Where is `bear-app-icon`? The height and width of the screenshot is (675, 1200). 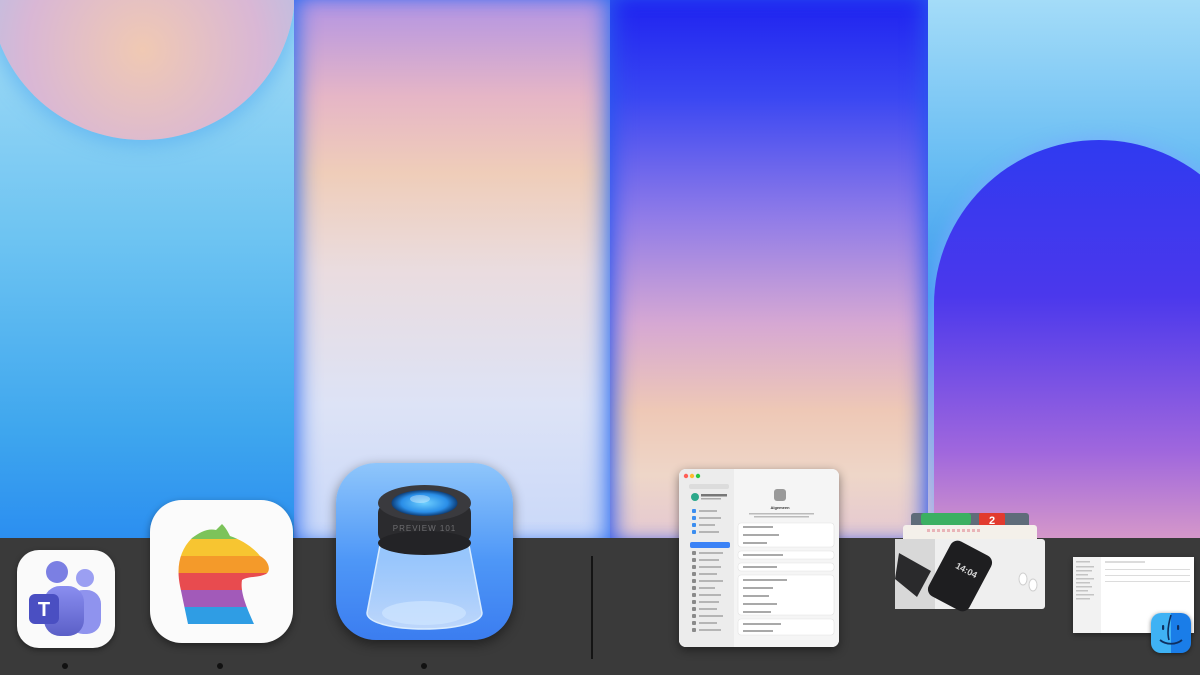 bear-app-icon is located at coordinates (221, 571).